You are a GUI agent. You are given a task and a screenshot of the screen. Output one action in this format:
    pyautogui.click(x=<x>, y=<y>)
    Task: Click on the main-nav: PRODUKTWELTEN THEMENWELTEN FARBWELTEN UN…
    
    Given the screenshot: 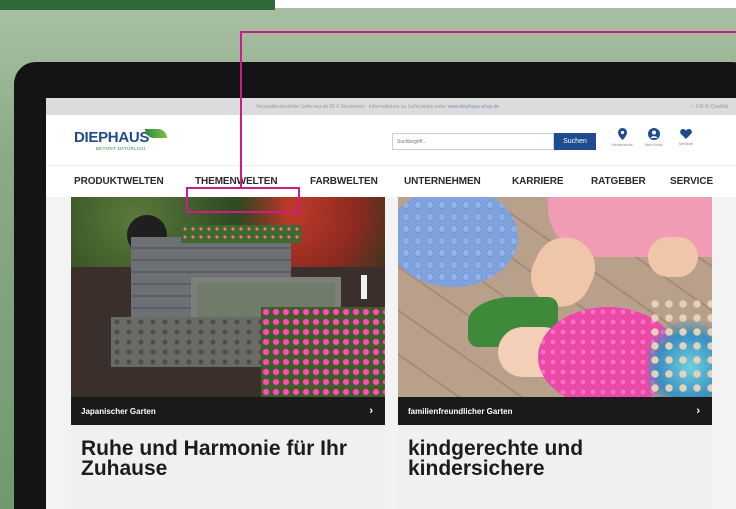 What is the action you would take?
    pyautogui.click(x=391, y=181)
    